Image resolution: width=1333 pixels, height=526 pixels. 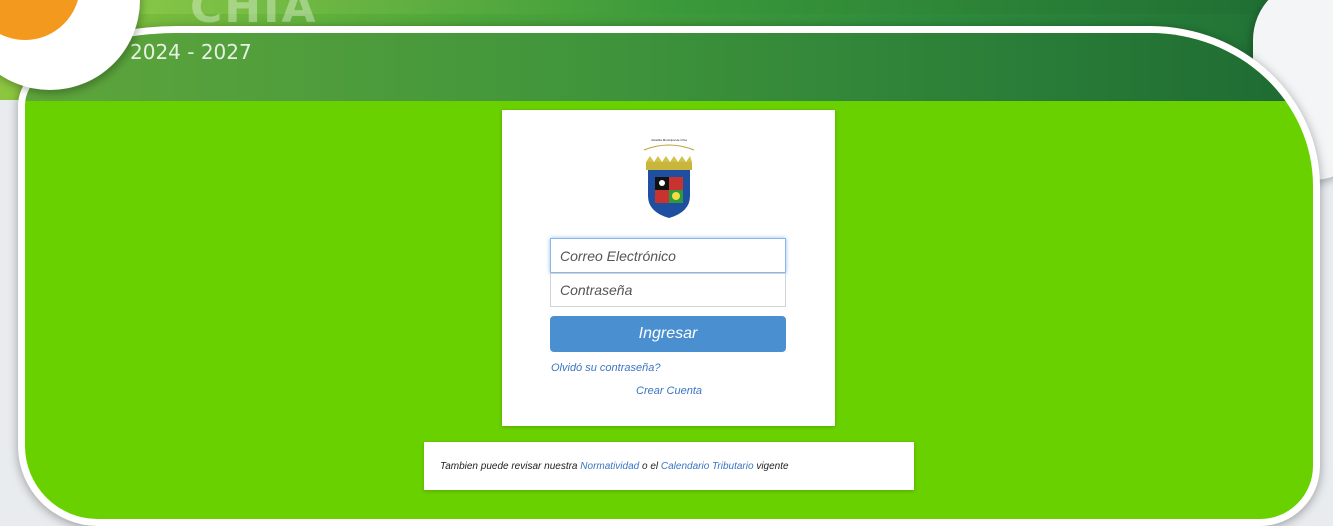 What do you see at coordinates (191, 52) in the screenshot?
I see `logo-years: 2024 - 2027` at bounding box center [191, 52].